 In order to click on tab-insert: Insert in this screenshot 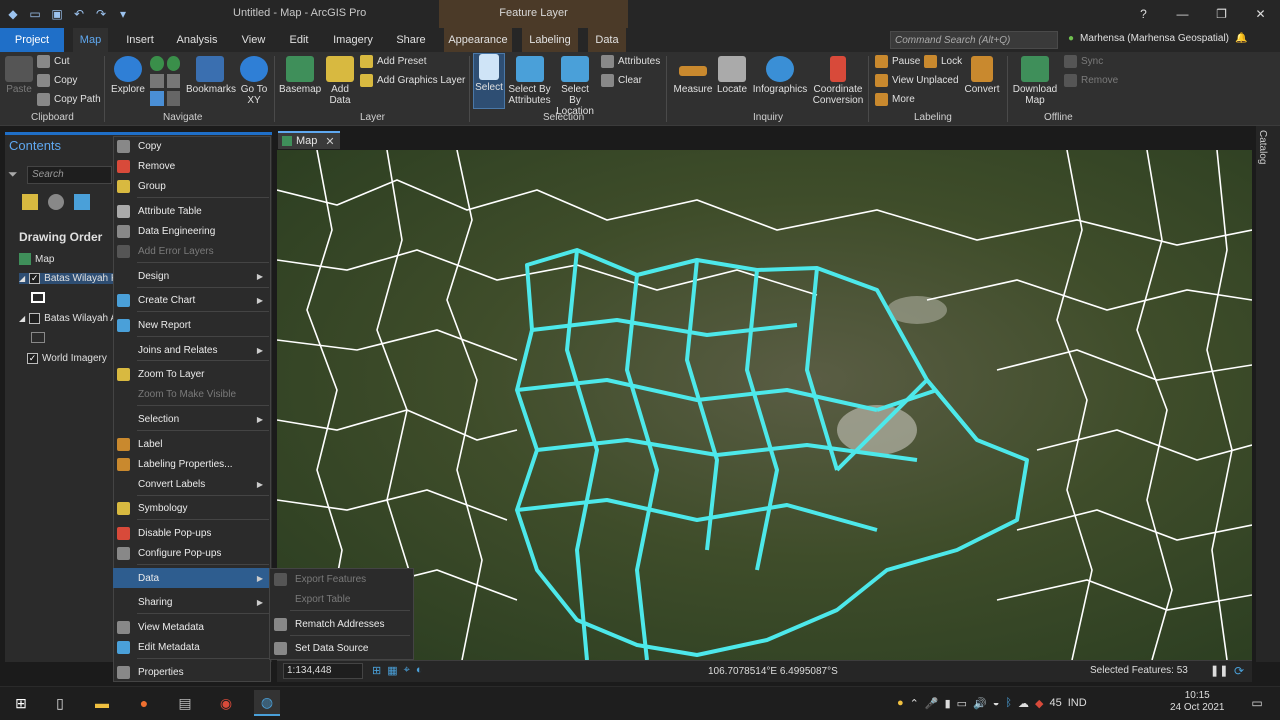, I will do `click(140, 40)`.